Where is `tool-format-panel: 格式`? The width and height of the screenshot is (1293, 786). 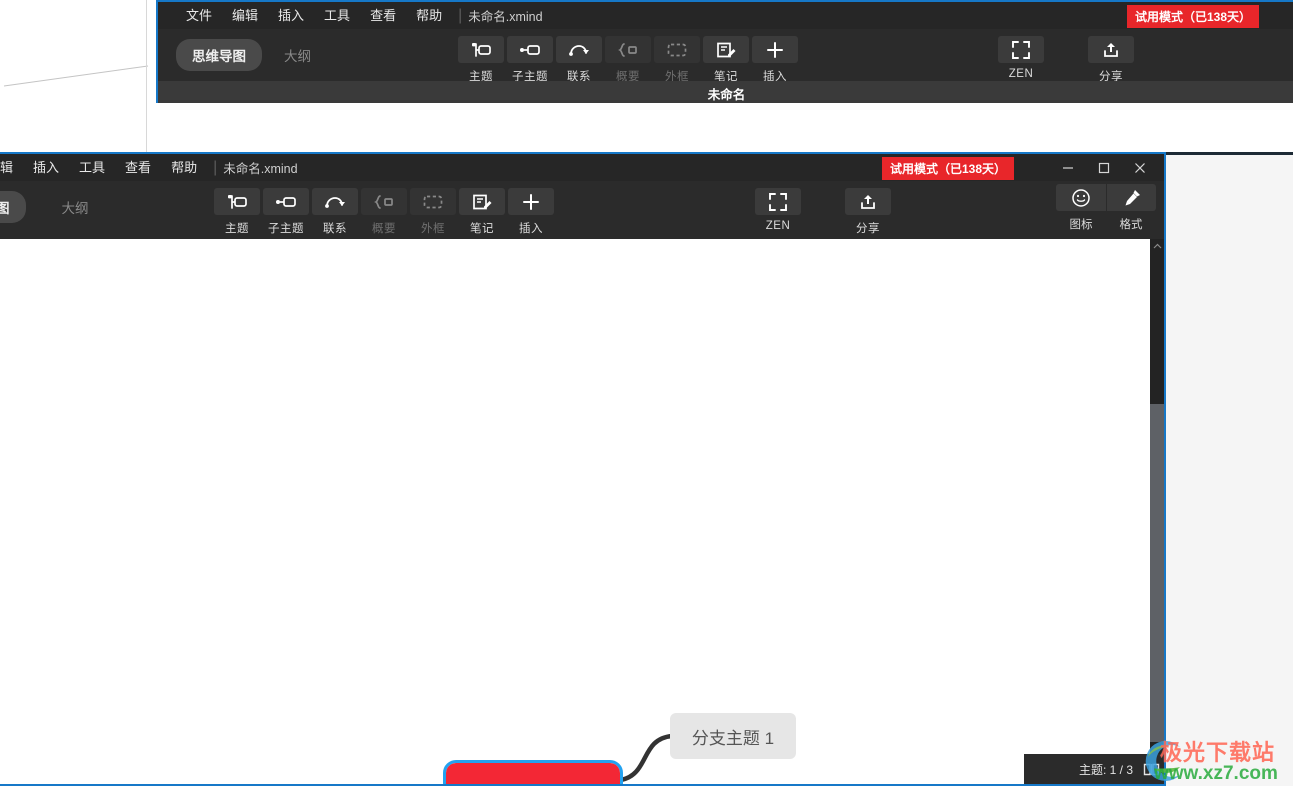 tool-format-panel: 格式 is located at coordinates (1131, 208).